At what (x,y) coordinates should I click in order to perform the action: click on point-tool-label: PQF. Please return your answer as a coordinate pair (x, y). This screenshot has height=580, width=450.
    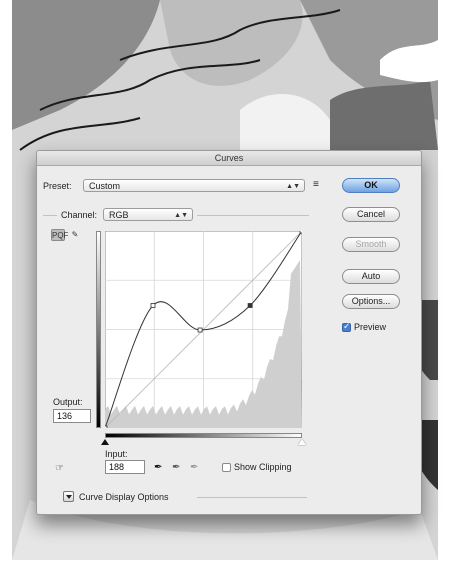
    Looking at the image, I should click on (60, 235).